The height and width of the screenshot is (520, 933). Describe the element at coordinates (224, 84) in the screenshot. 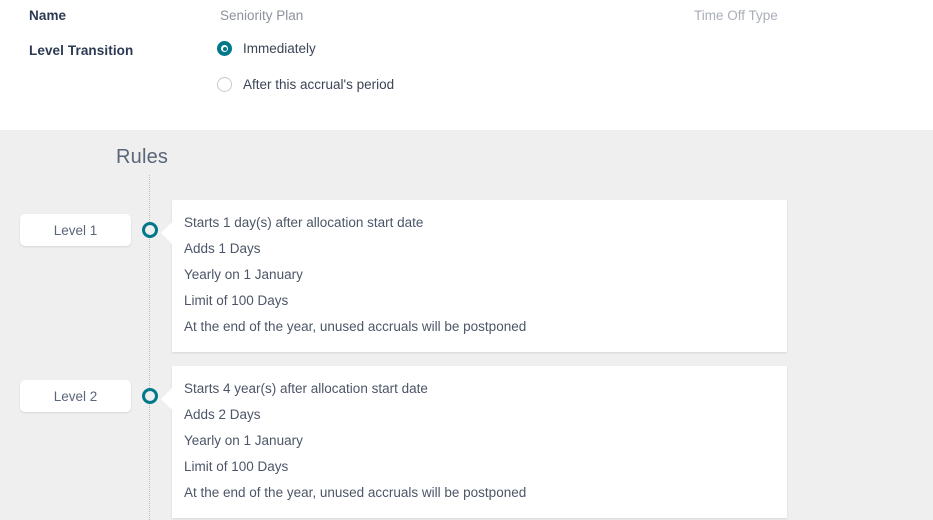

I see `radio-unselected-icon` at that location.